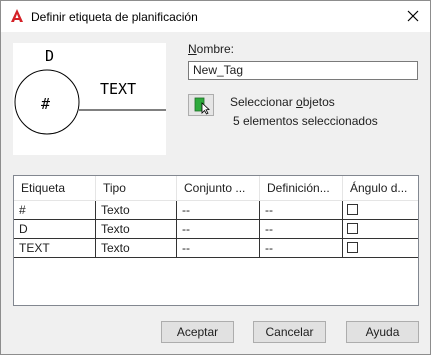 This screenshot has width=431, height=355. What do you see at coordinates (45, 104) in the screenshot?
I see `preview-label-hash: #` at bounding box center [45, 104].